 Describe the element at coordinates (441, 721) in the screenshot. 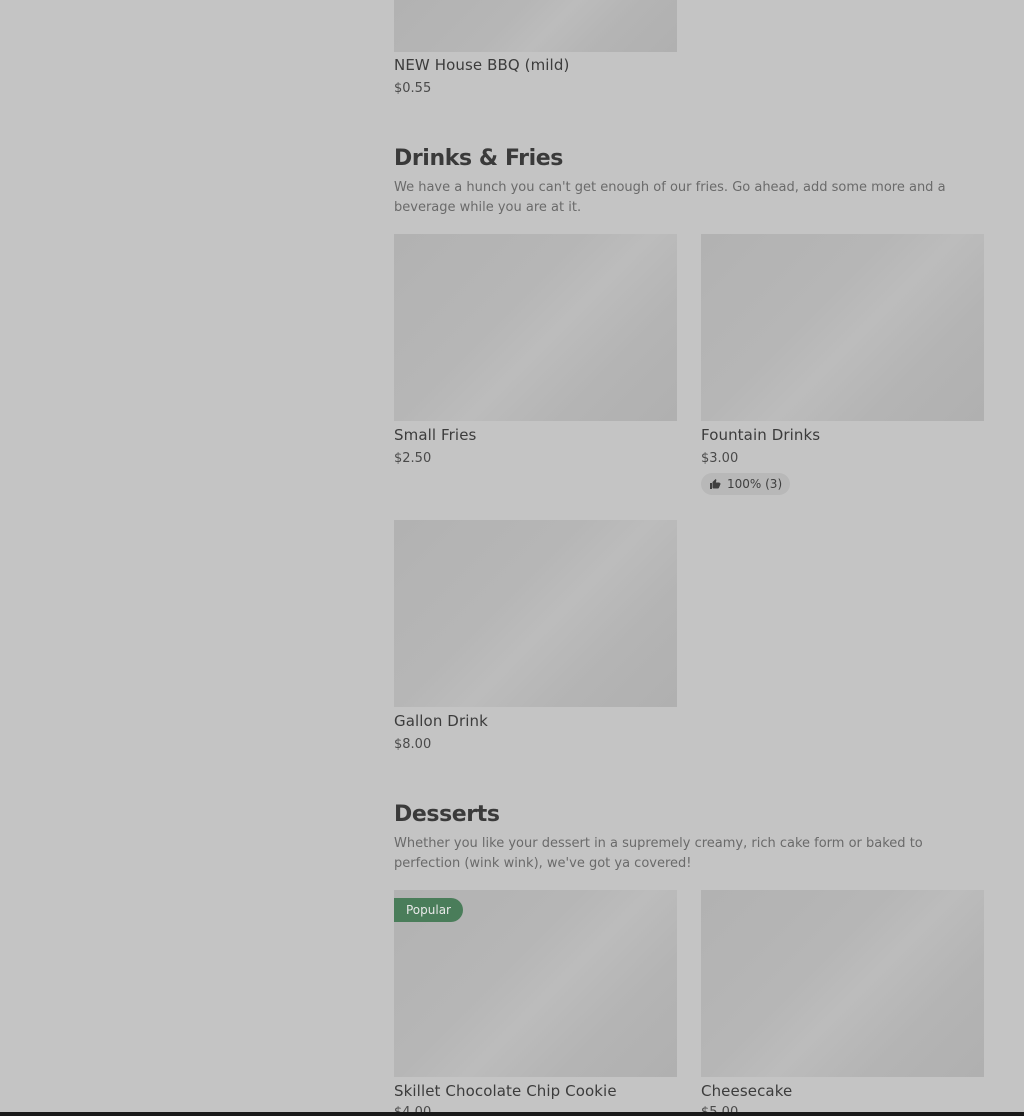

I see `item-name: Gallon Drink` at that location.